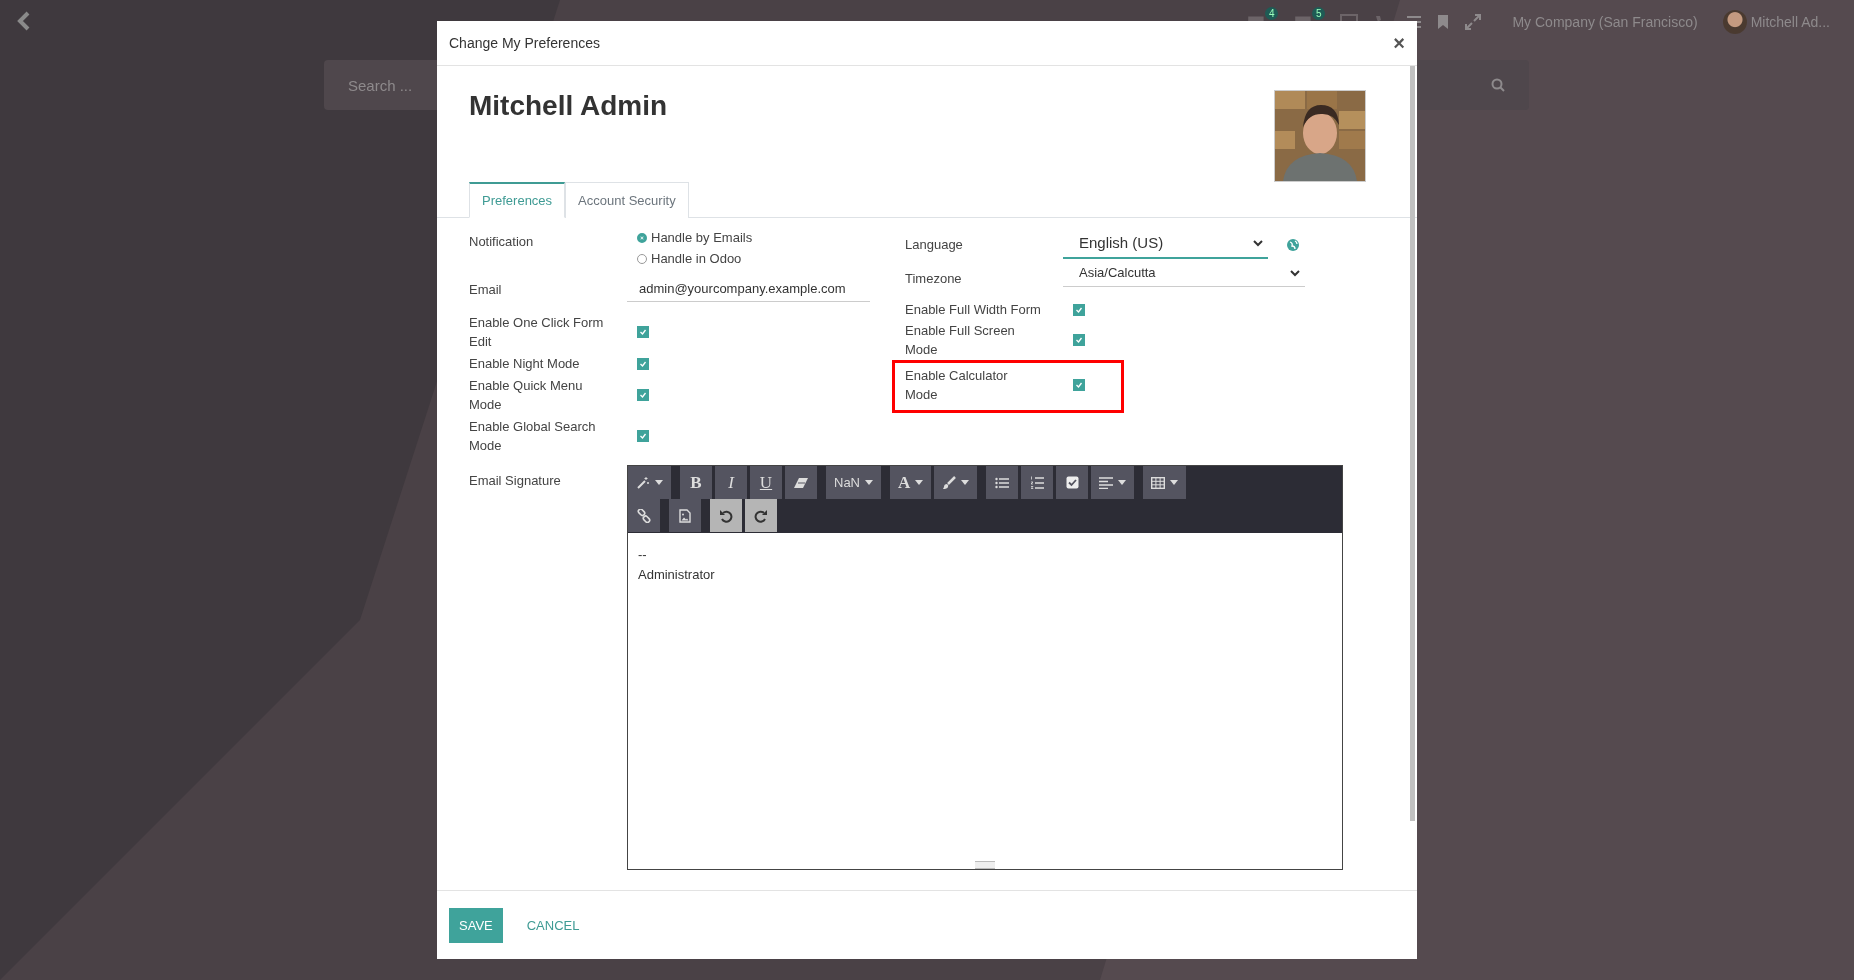 The height and width of the screenshot is (980, 1854). What do you see at coordinates (1165, 244) in the screenshot?
I see `language-select: English (US)` at bounding box center [1165, 244].